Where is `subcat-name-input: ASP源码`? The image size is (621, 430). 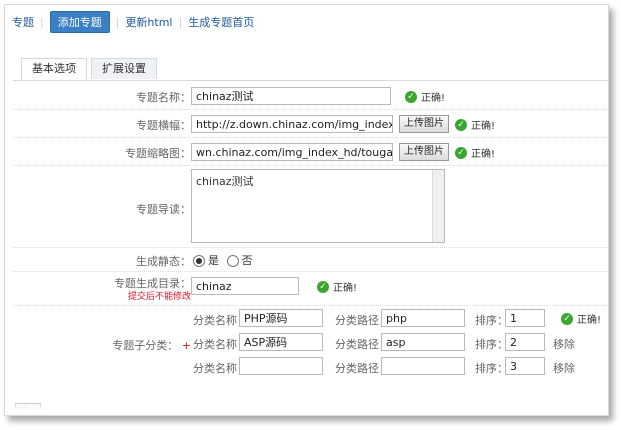
subcat-name-input: ASP源码 is located at coordinates (281, 342).